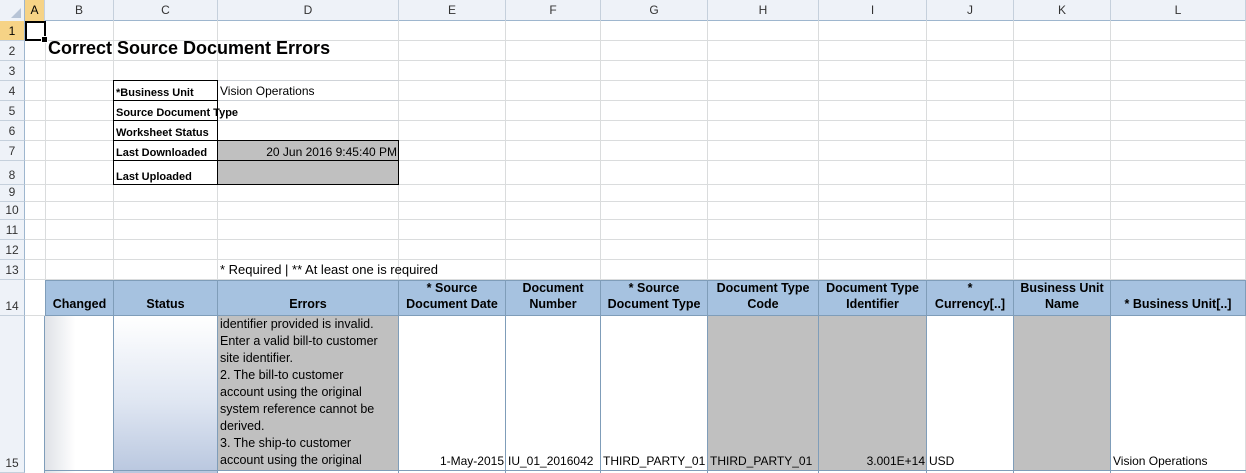  Describe the element at coordinates (166, 10) in the screenshot. I see `column-header-c: C` at that location.